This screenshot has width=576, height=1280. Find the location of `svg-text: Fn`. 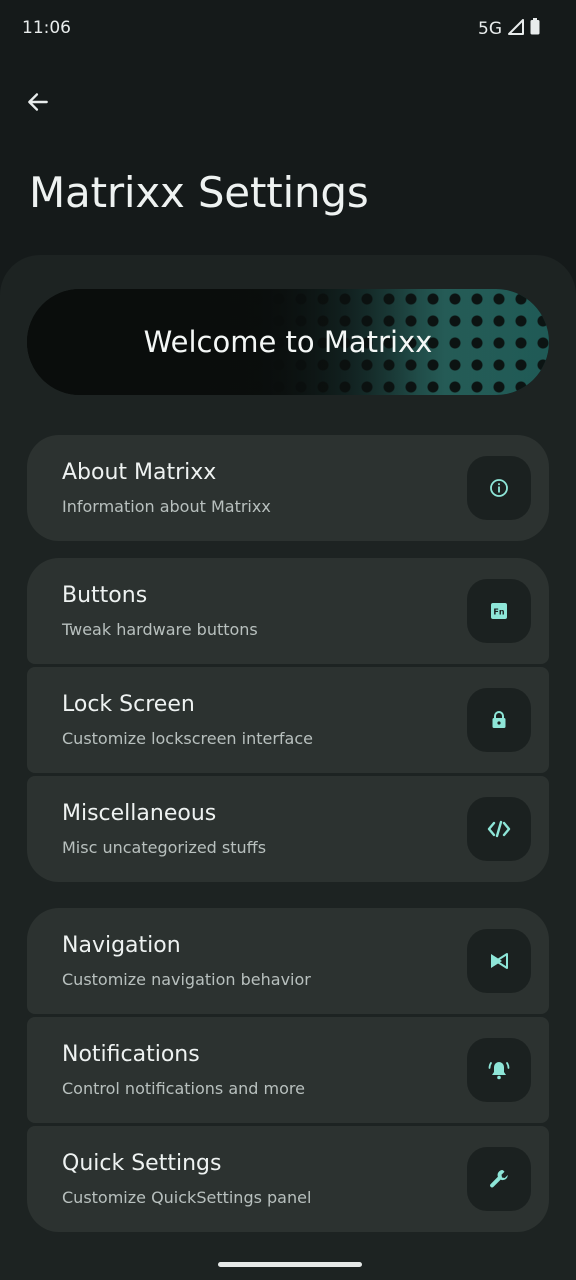

svg-text: Fn is located at coordinates (498, 612).